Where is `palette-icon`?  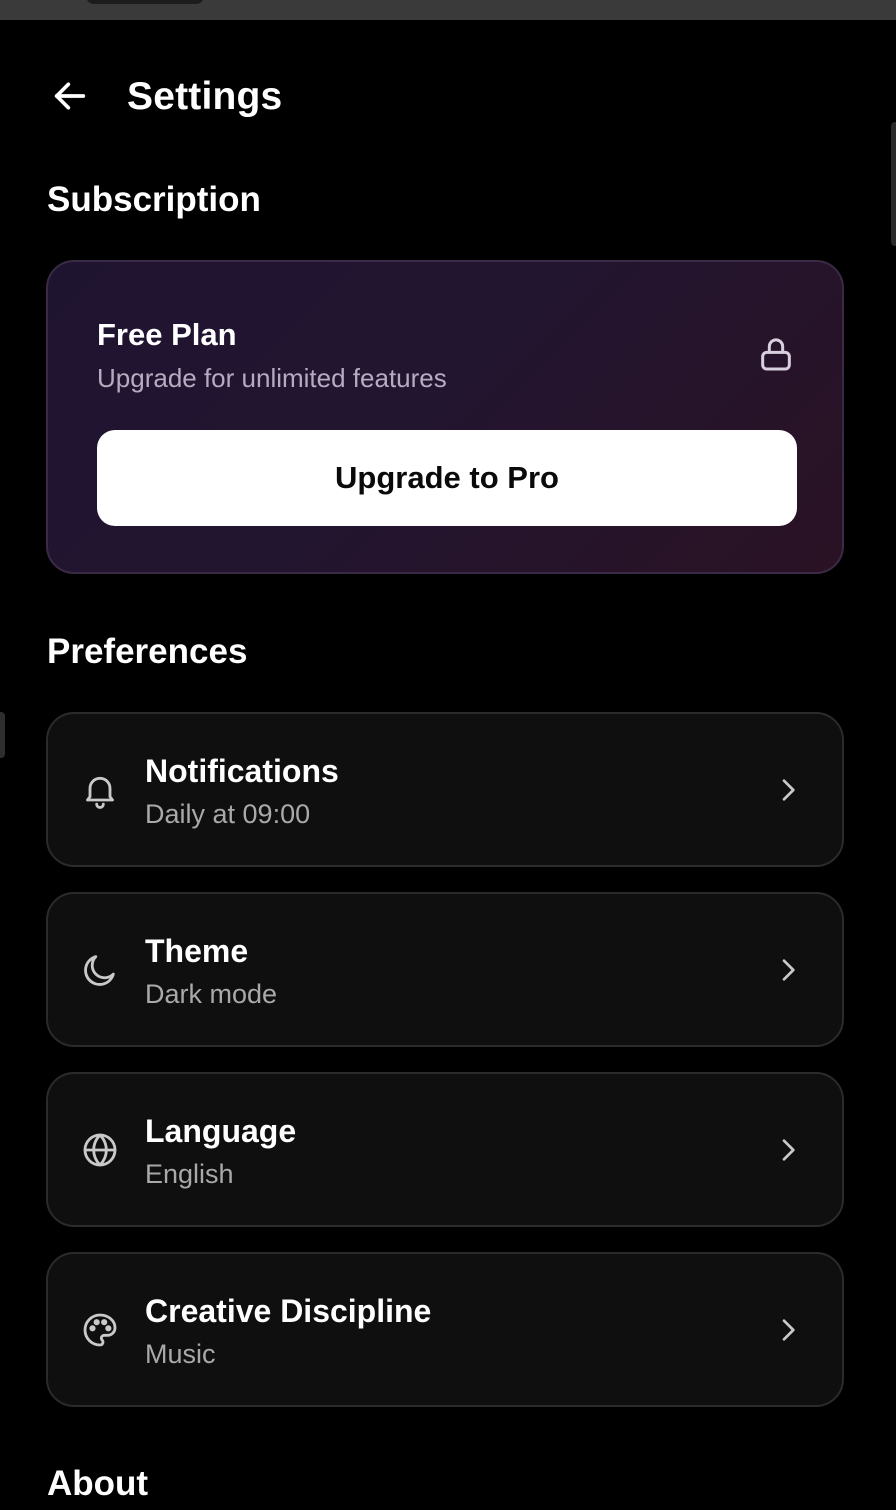
palette-icon is located at coordinates (100, 1330).